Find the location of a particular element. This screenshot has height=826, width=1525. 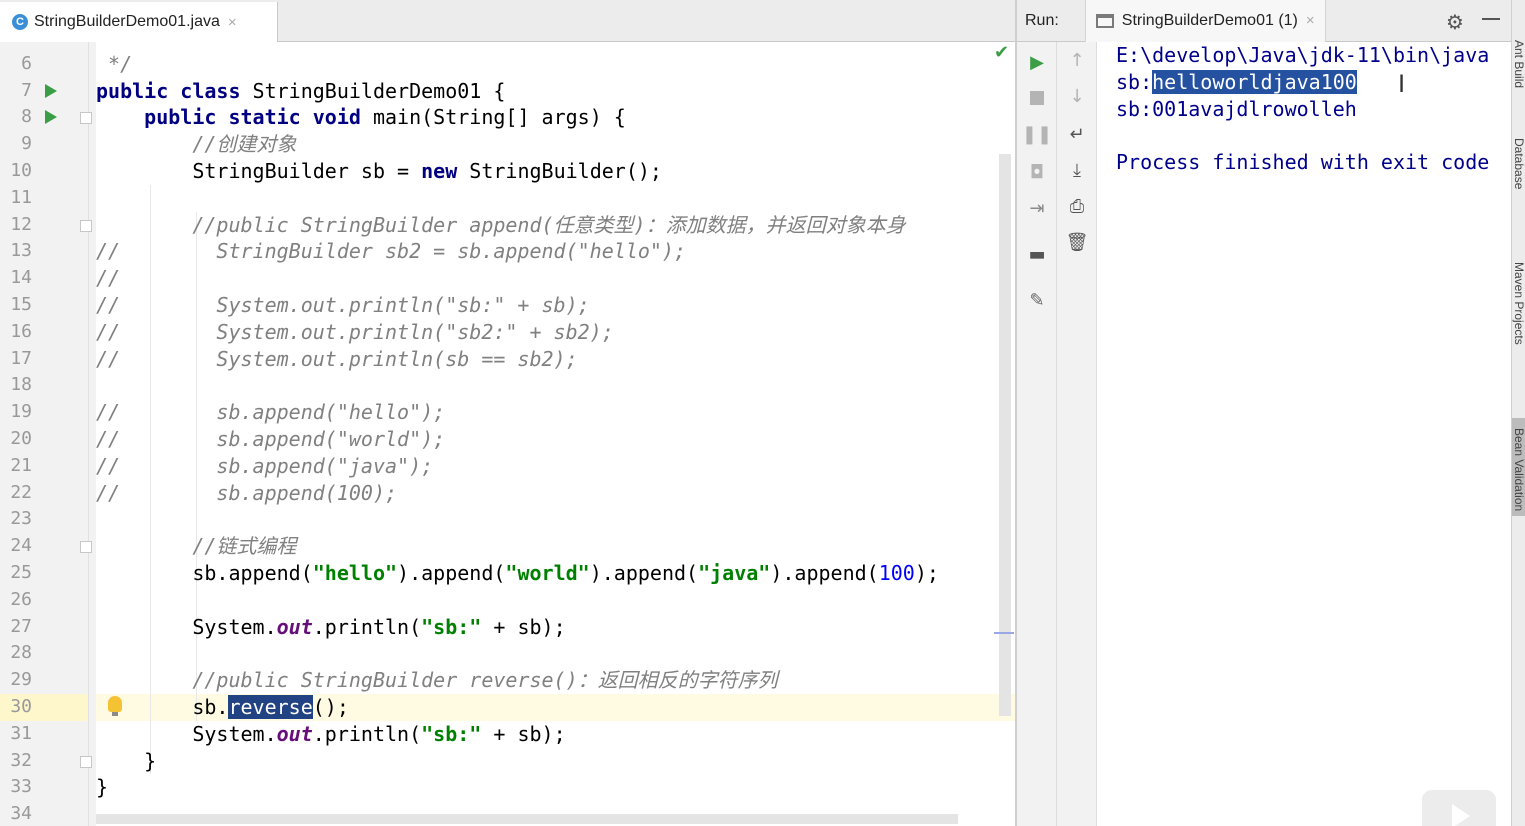

gutter-line: 10 is located at coordinates (48, 171).